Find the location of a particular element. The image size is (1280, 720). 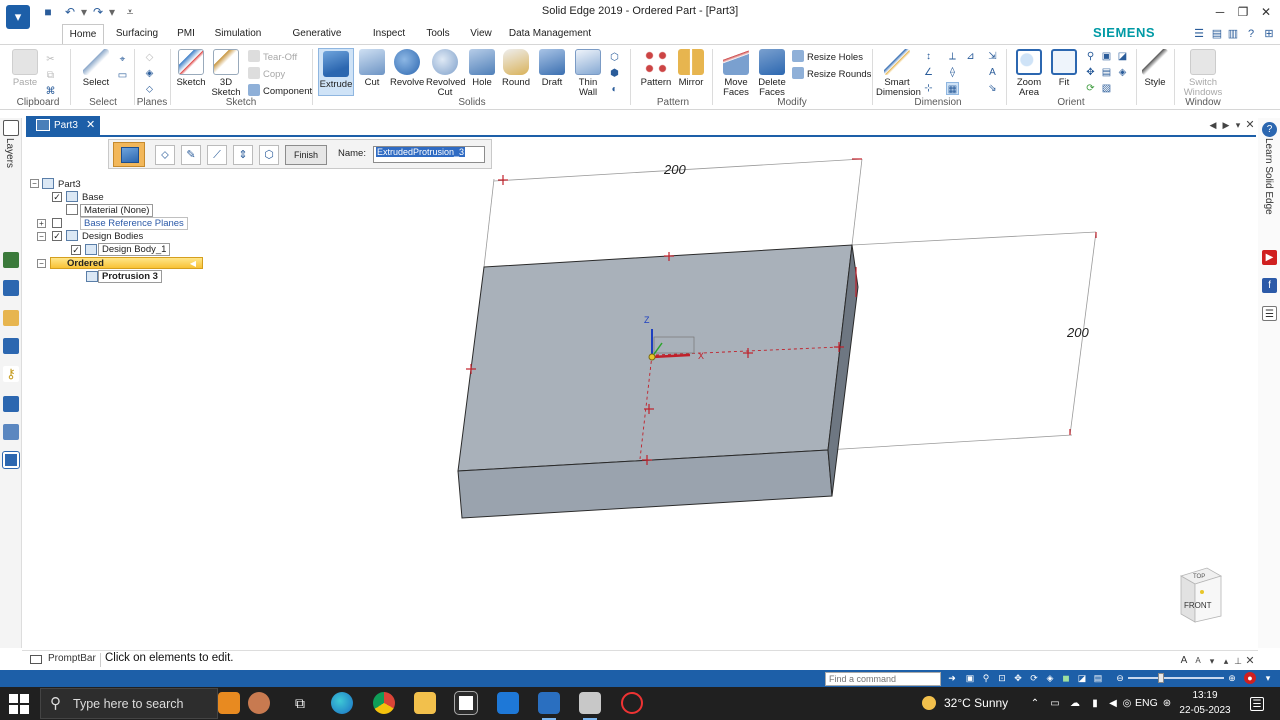

ms-store-icon is located at coordinates (466, 703).